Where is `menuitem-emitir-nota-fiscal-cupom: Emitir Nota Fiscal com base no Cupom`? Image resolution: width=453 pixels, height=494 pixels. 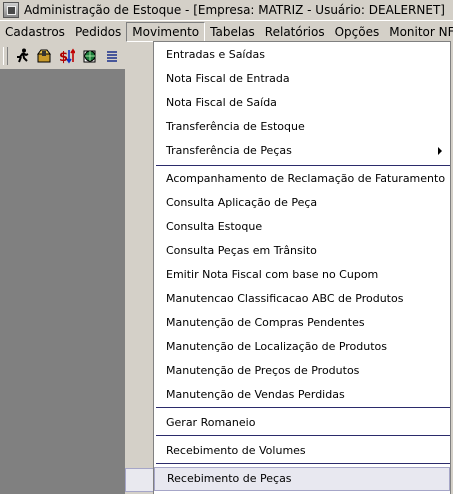 menuitem-emitir-nota-fiscal-cupom: Emitir Nota Fiscal com base no Cupom is located at coordinates (302, 275).